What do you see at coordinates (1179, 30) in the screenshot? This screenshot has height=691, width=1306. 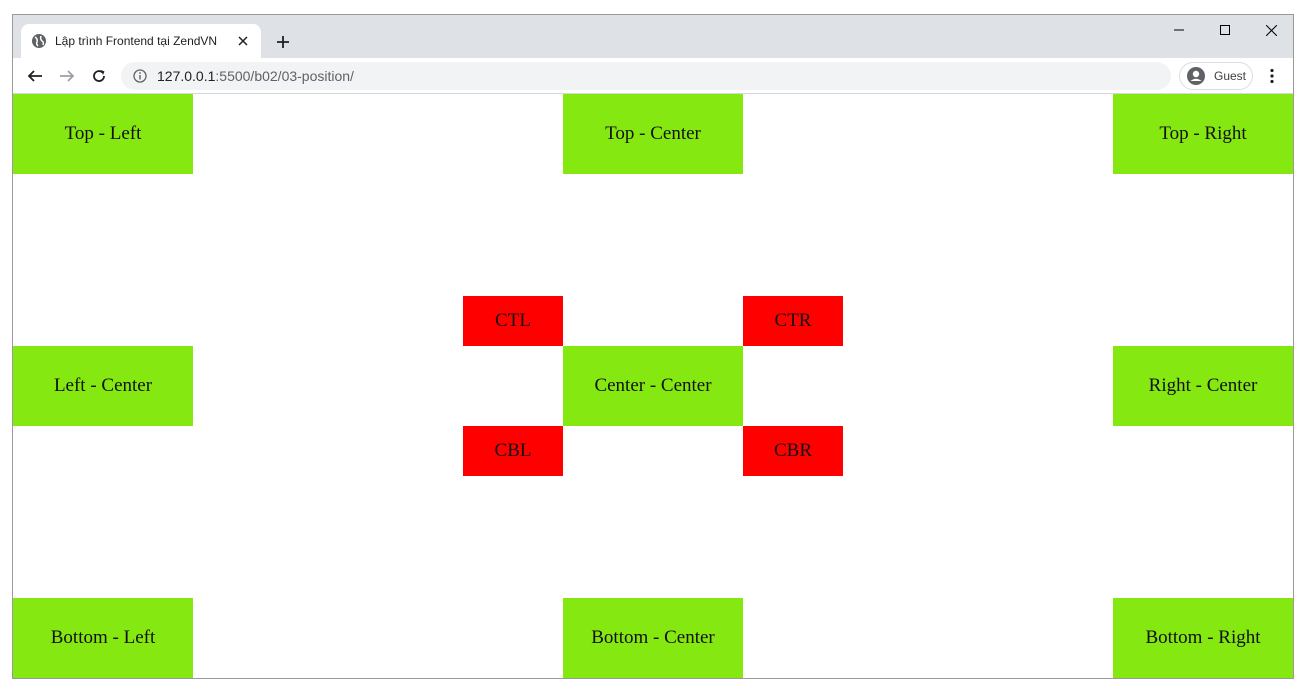 I see `minimize-icon` at bounding box center [1179, 30].